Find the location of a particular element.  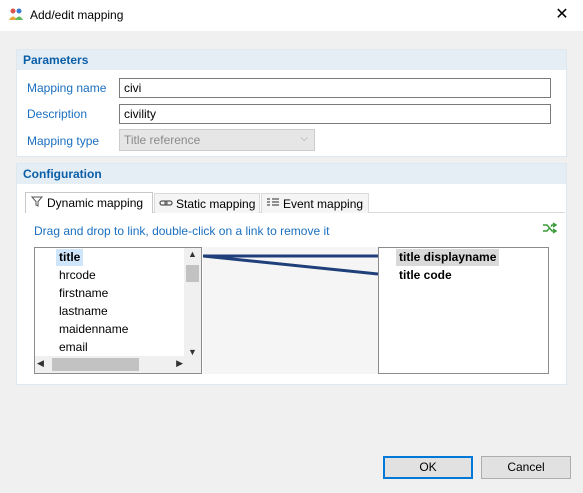

link-lines is located at coordinates (290, 265).